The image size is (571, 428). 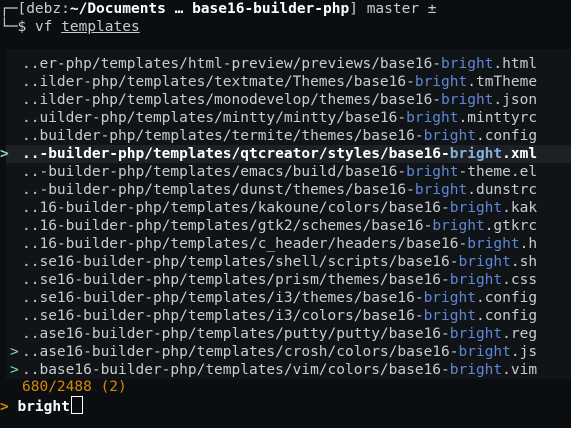 I want to click on prompt-colon: :, so click(x=65, y=9).